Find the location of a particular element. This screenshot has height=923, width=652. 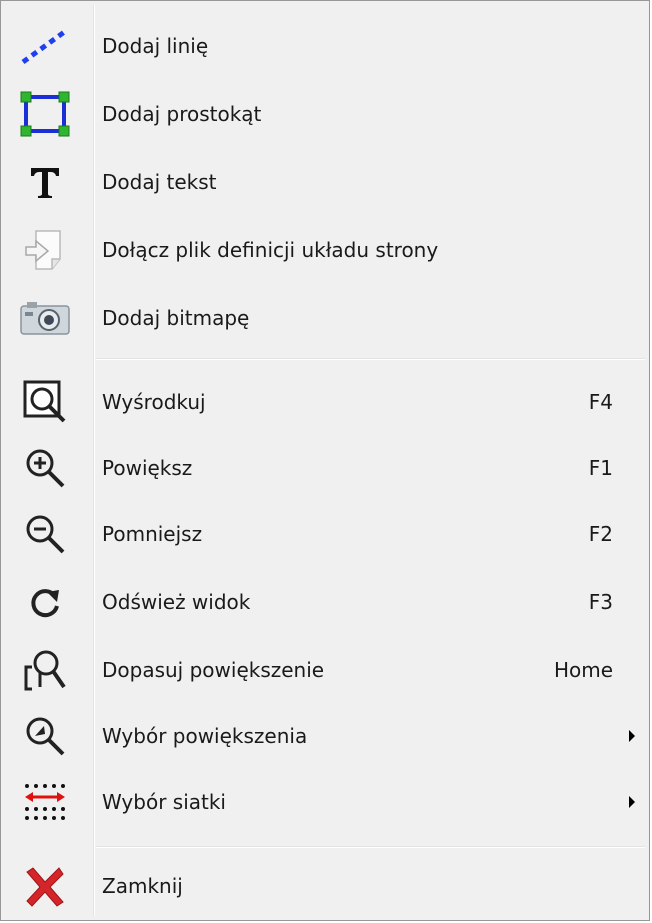

menu-item-center: Wyśrodkuj F4 is located at coordinates (325, 402).